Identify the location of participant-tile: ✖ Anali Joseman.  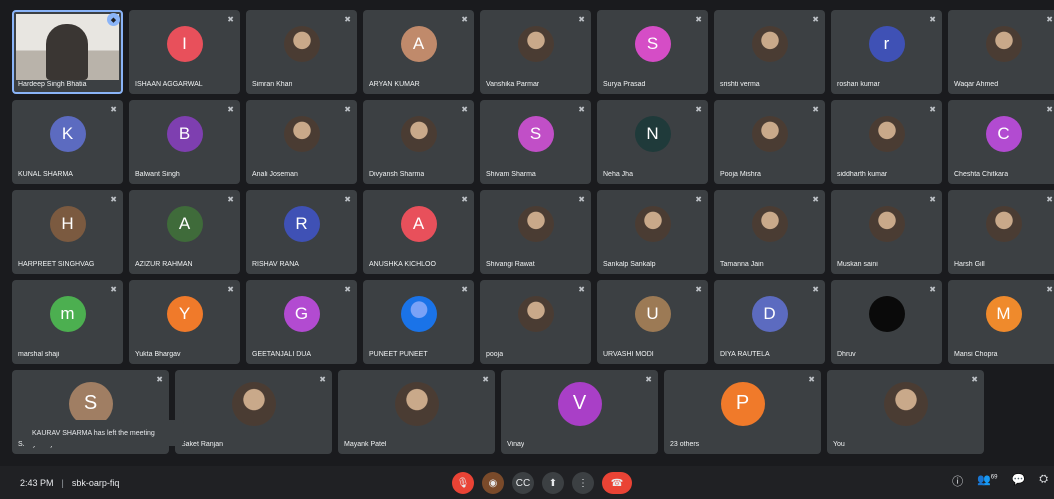
(301, 142).